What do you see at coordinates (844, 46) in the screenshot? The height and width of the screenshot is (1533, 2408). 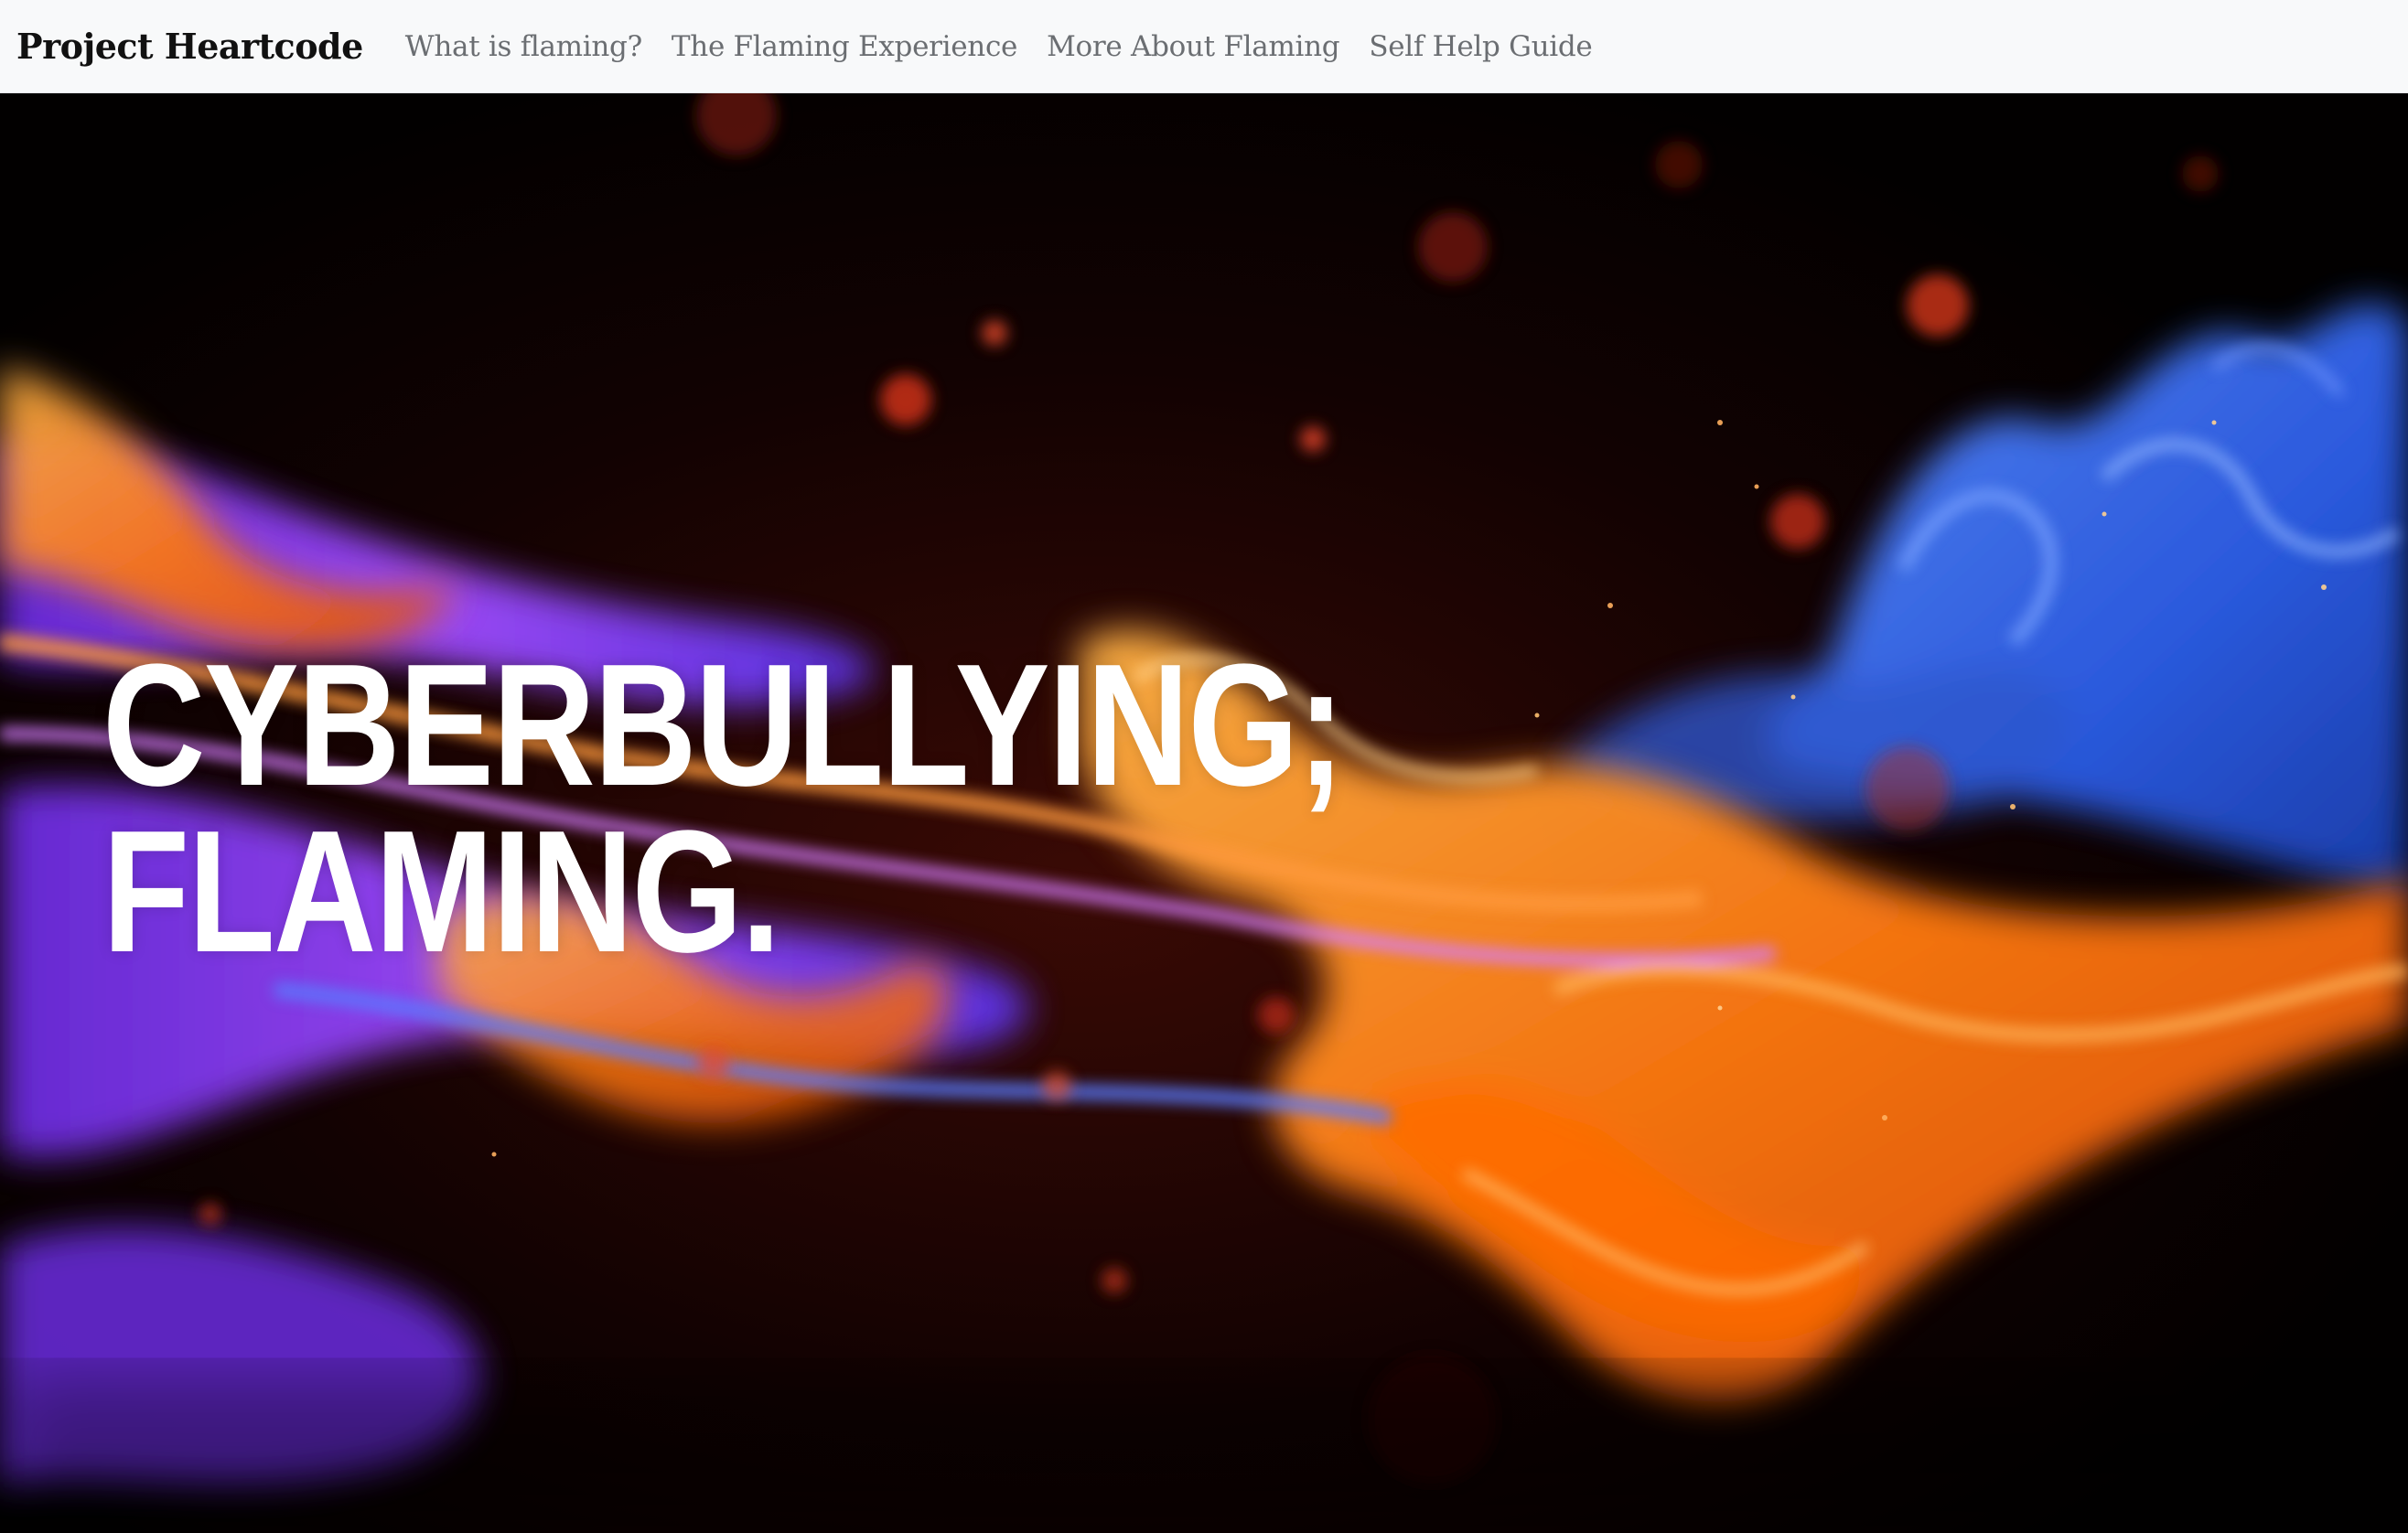 I see `nav-link-flaming-experience: The Flaming Experience` at bounding box center [844, 46].